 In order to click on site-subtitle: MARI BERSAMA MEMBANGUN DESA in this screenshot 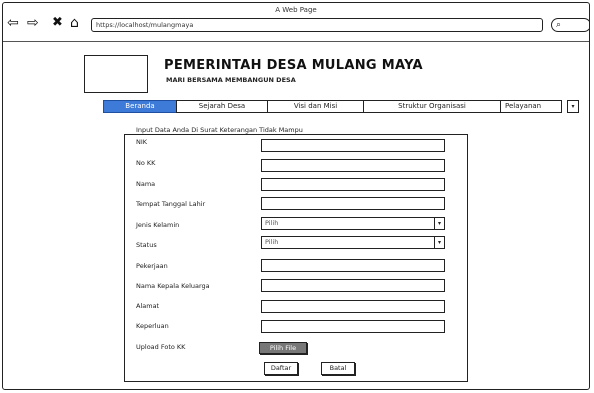, I will do `click(231, 80)`.